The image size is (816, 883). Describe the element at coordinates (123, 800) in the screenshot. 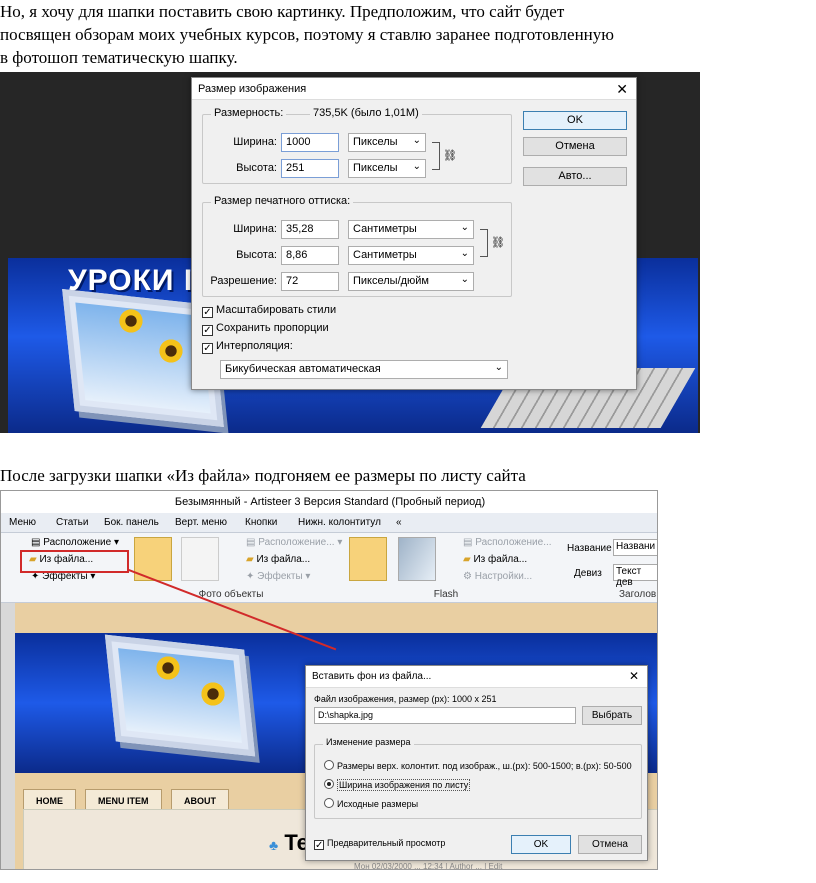

I see `nav-tab-menu-item: MENU ITEM` at that location.